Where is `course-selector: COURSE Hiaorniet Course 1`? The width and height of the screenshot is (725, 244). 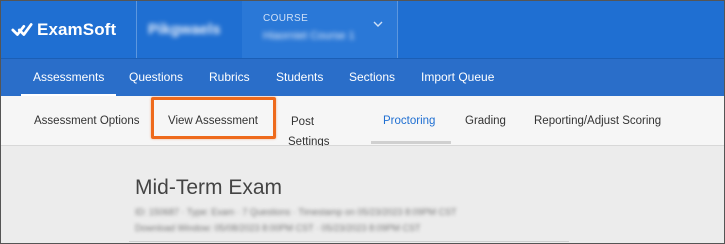
course-selector: COURSE Hiaorniet Course 1 is located at coordinates (319, 29).